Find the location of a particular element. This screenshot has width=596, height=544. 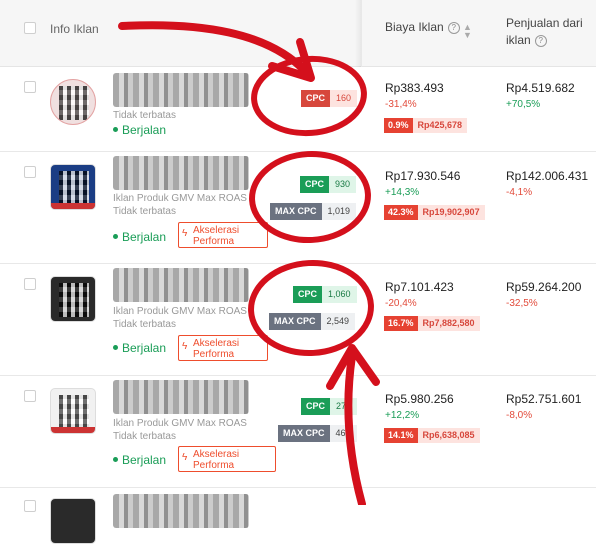

penjualan-change: -32,5% is located at coordinates (522, 303).